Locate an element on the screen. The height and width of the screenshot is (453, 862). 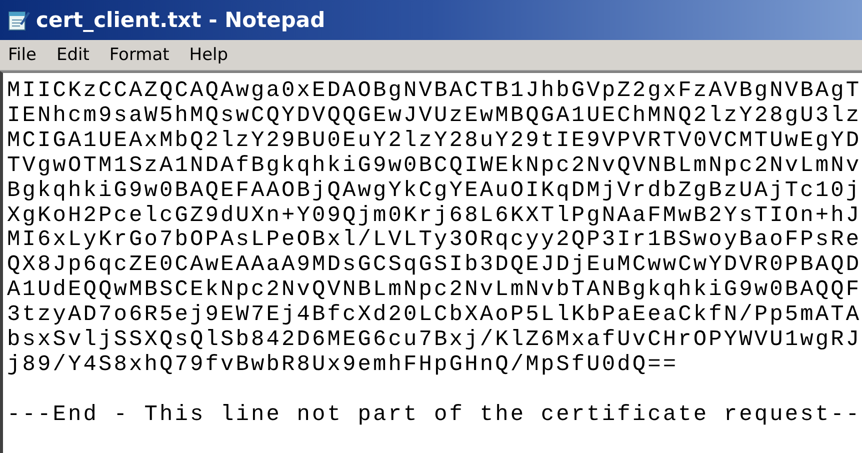
text-line: 3tzyAD7o6R5ej9EW7Ej4BfcXd20LCbXAoP5LlKbPaEeaCkfN/Pp5mATA is located at coordinates (434, 315).